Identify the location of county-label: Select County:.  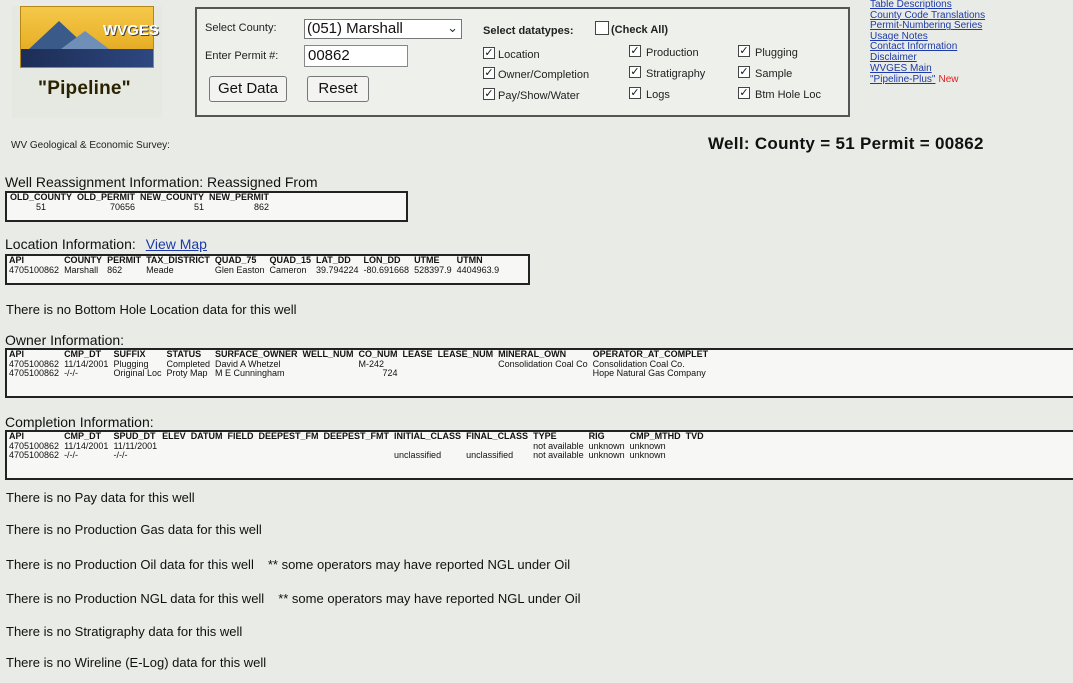
(241, 28).